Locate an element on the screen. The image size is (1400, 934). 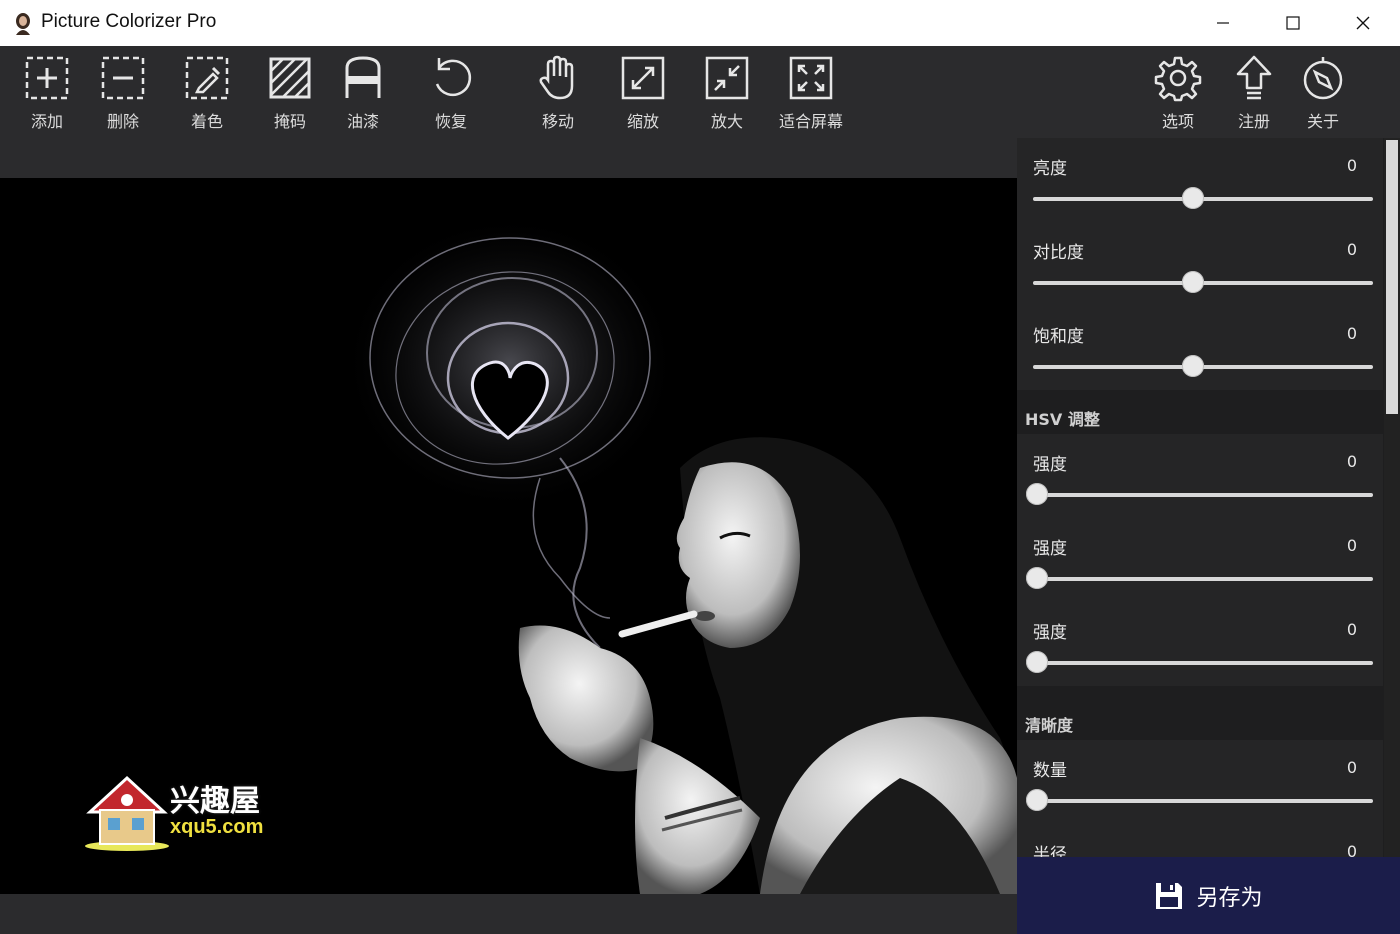
hsv-strength-label-2: 强度 is located at coordinates (1050, 549).